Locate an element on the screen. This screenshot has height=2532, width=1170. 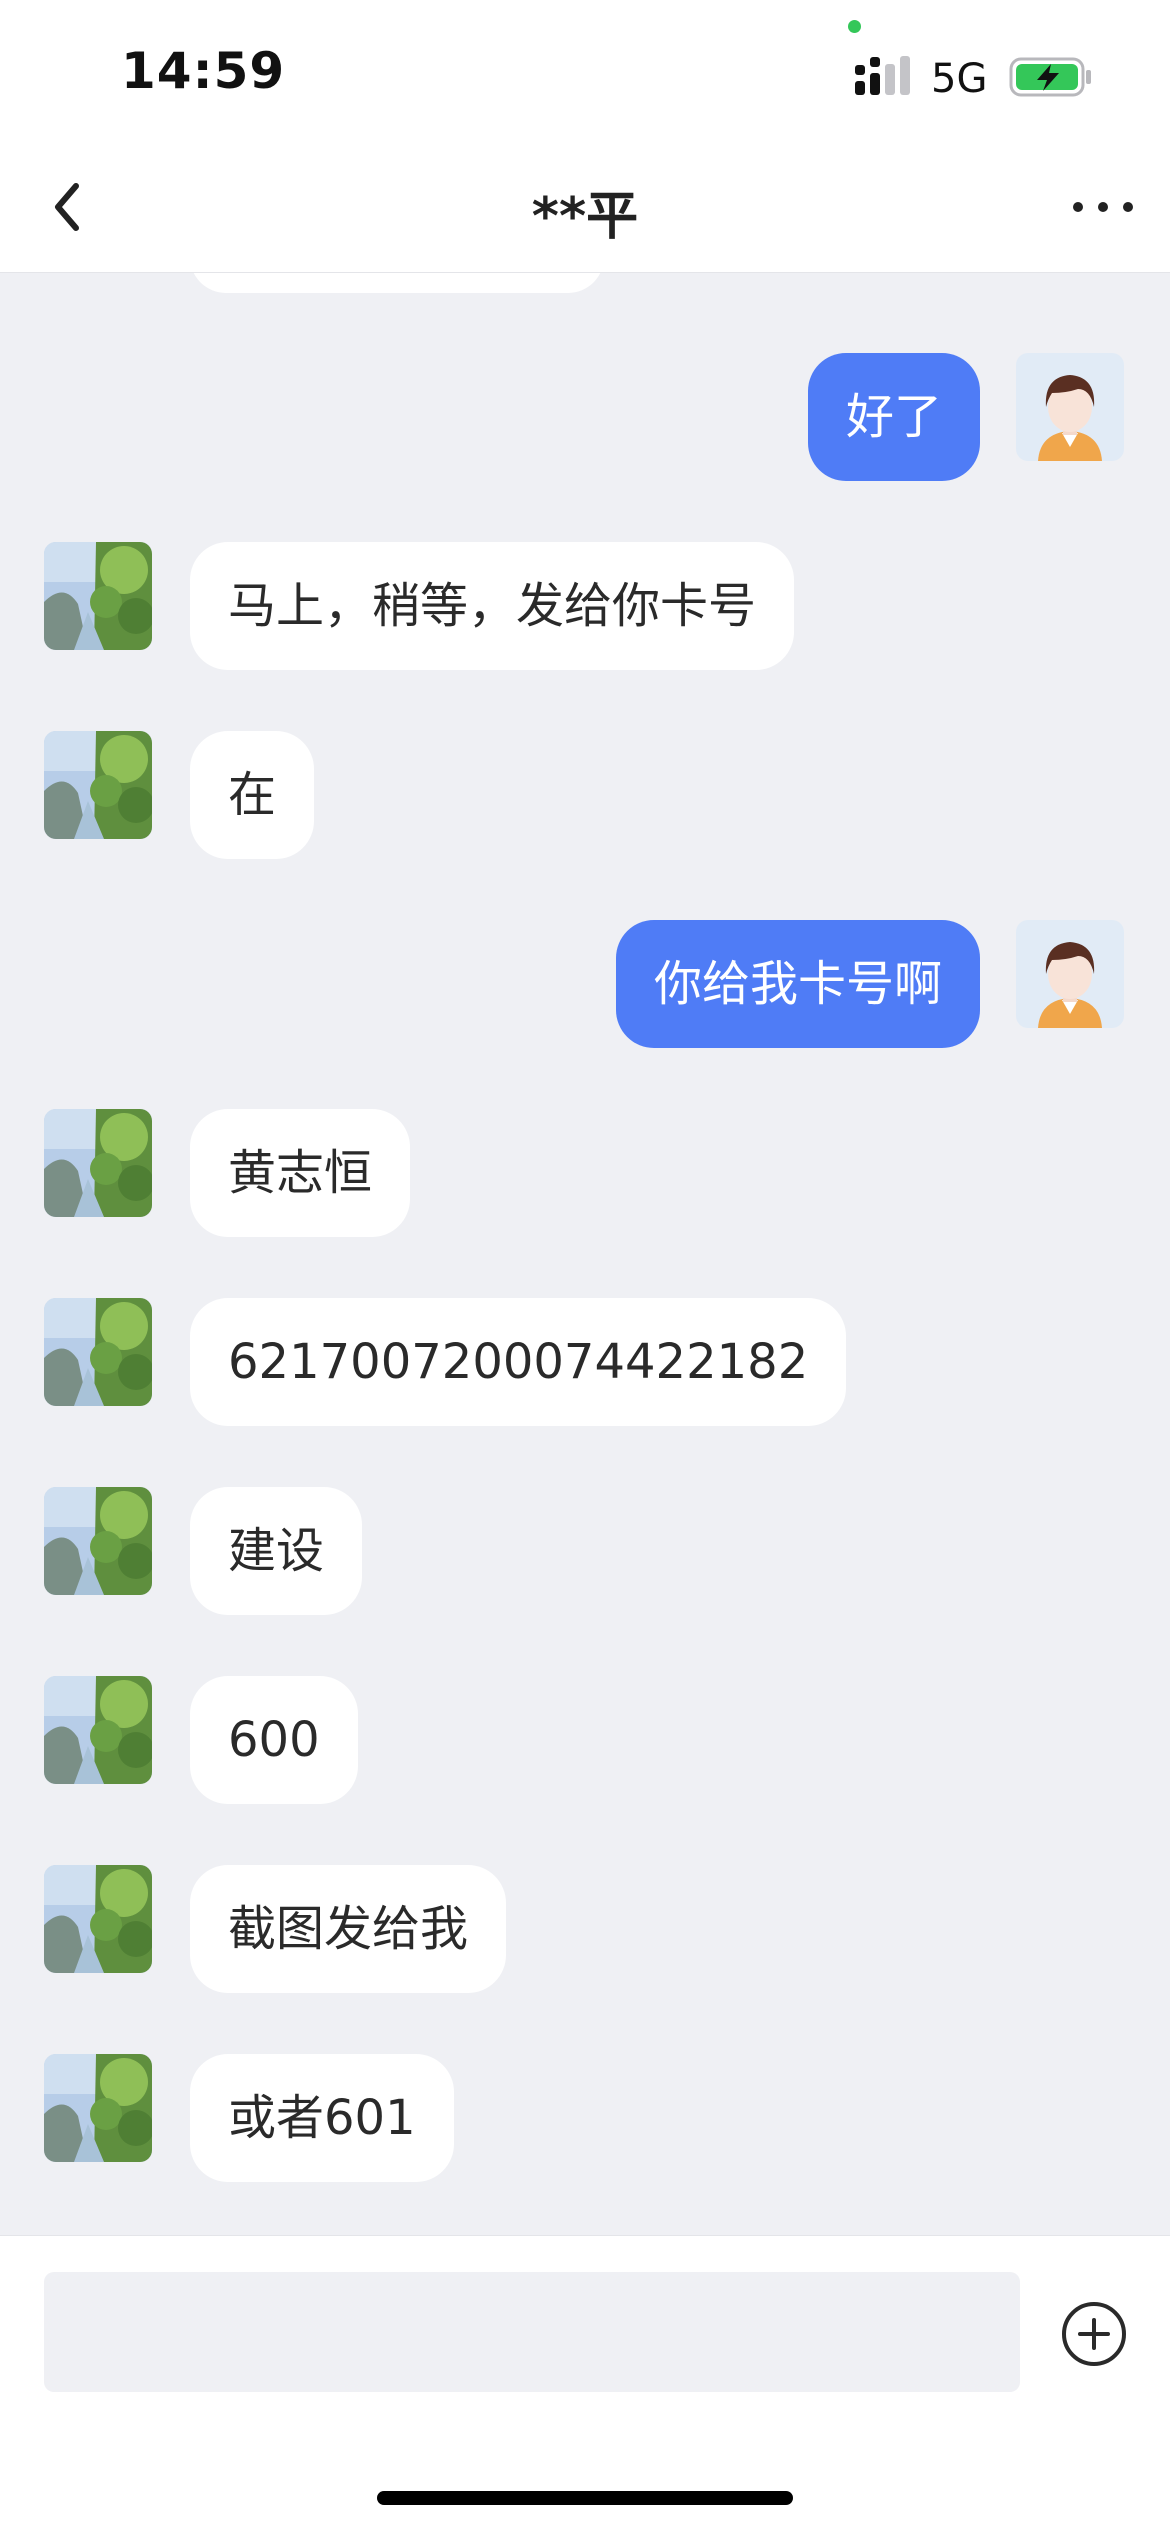
plus-circle-icon is located at coordinates (1094, 2334).